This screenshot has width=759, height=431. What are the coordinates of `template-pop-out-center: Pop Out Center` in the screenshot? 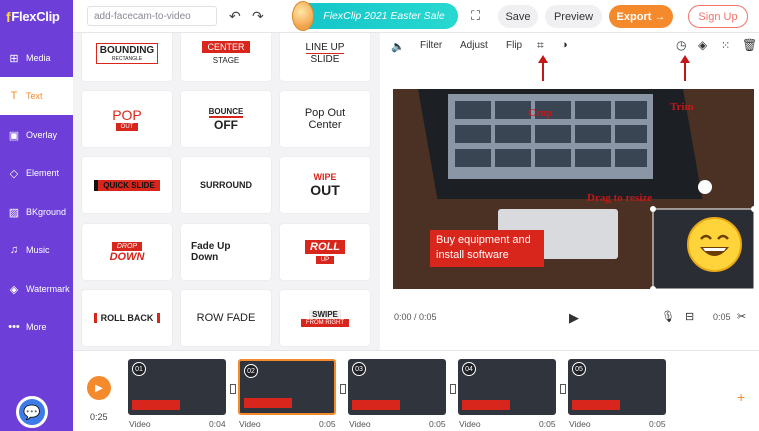 It's located at (325, 119).